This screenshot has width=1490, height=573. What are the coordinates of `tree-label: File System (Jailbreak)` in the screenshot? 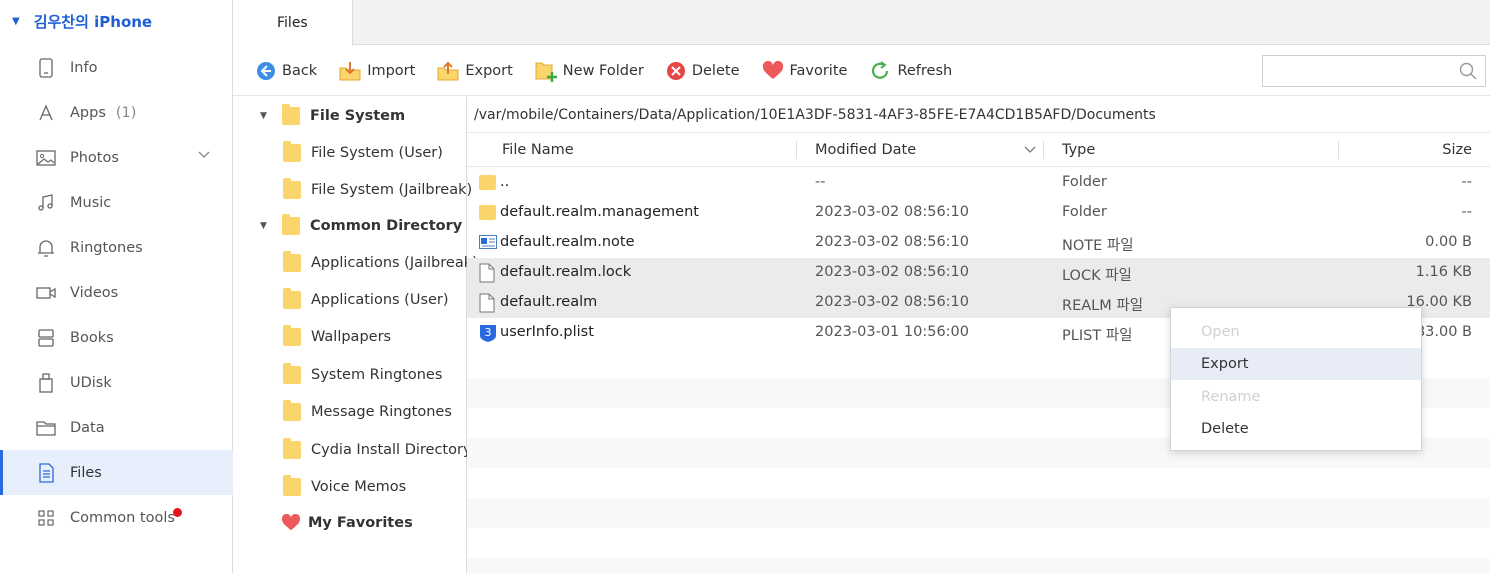 It's located at (392, 189).